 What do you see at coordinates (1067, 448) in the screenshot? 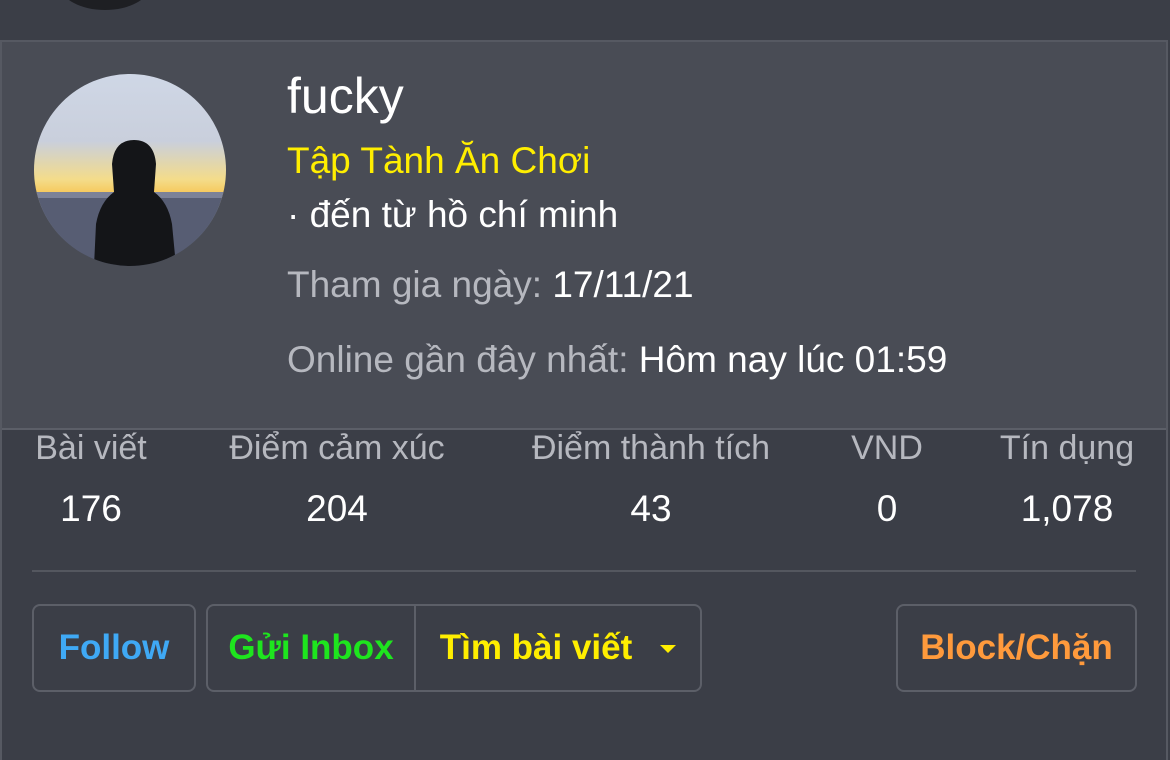
I see `stat-label: Tín dụng` at bounding box center [1067, 448].